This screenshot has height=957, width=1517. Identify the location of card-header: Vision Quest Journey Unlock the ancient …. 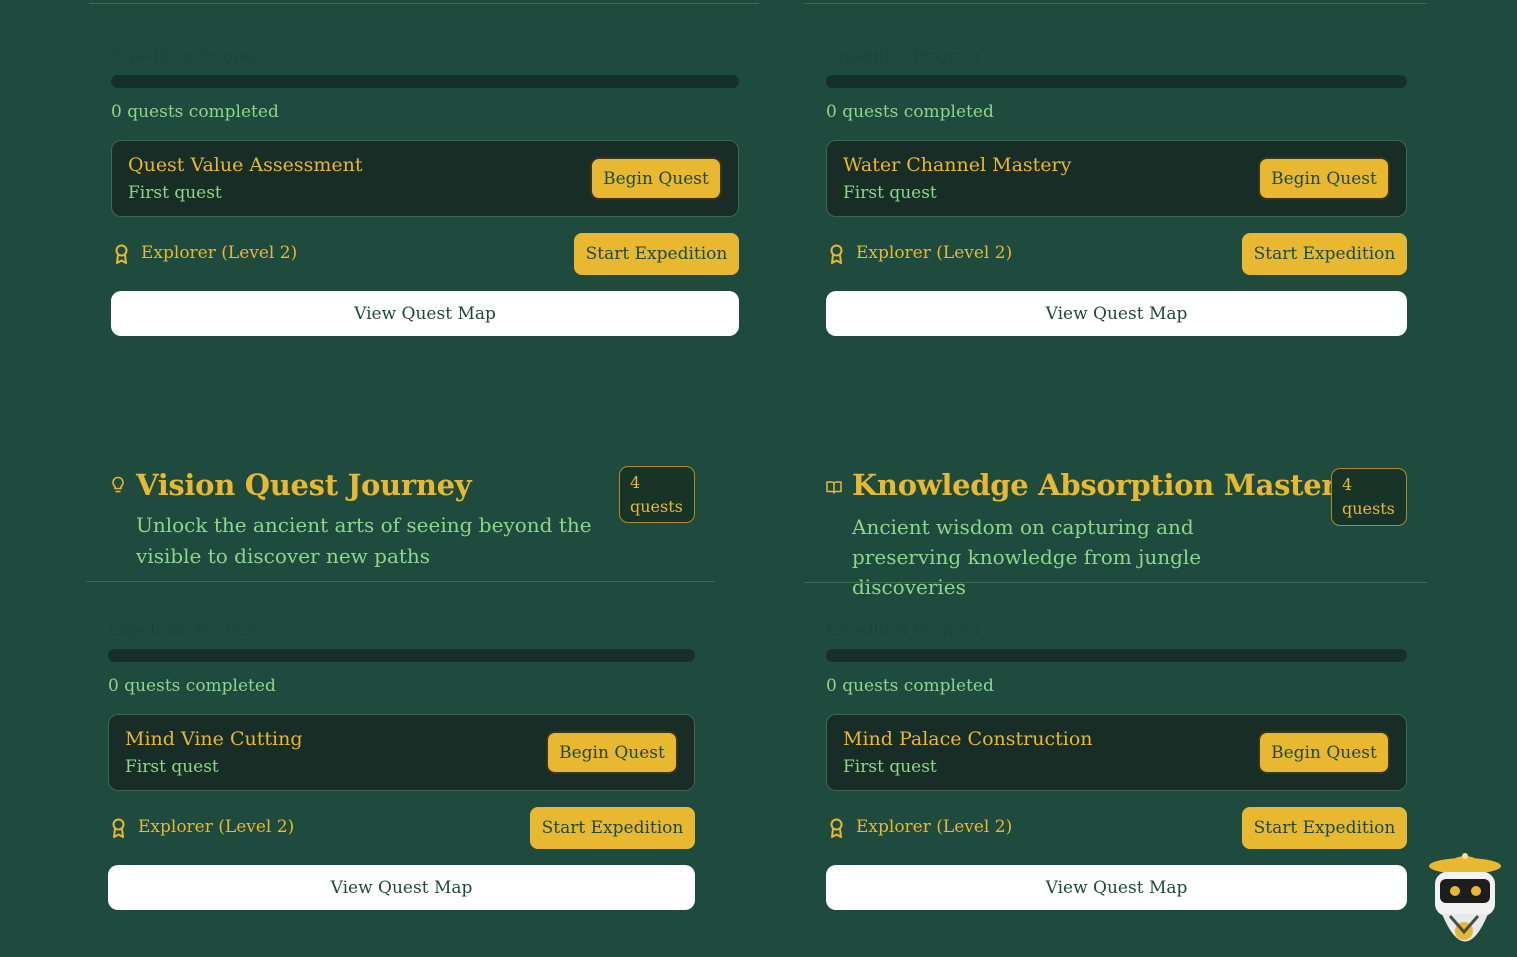
(400, 524).